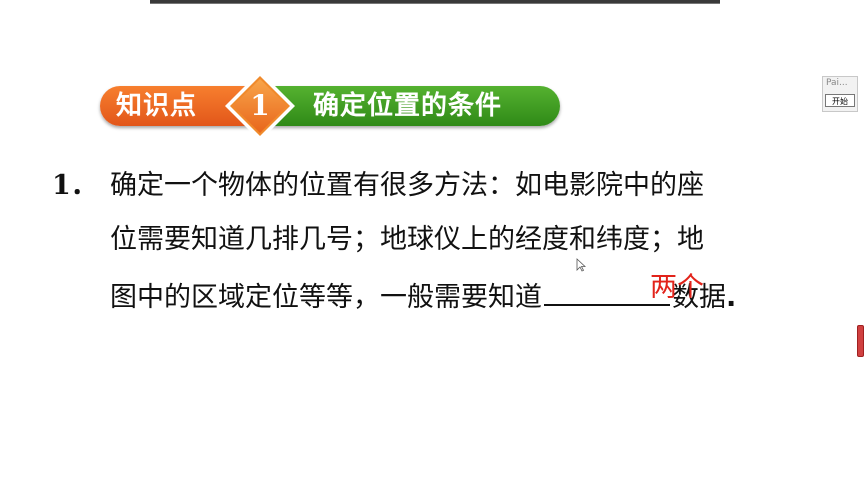 The height and width of the screenshot is (486, 864). I want to click on window-top-edge, so click(435, 2).